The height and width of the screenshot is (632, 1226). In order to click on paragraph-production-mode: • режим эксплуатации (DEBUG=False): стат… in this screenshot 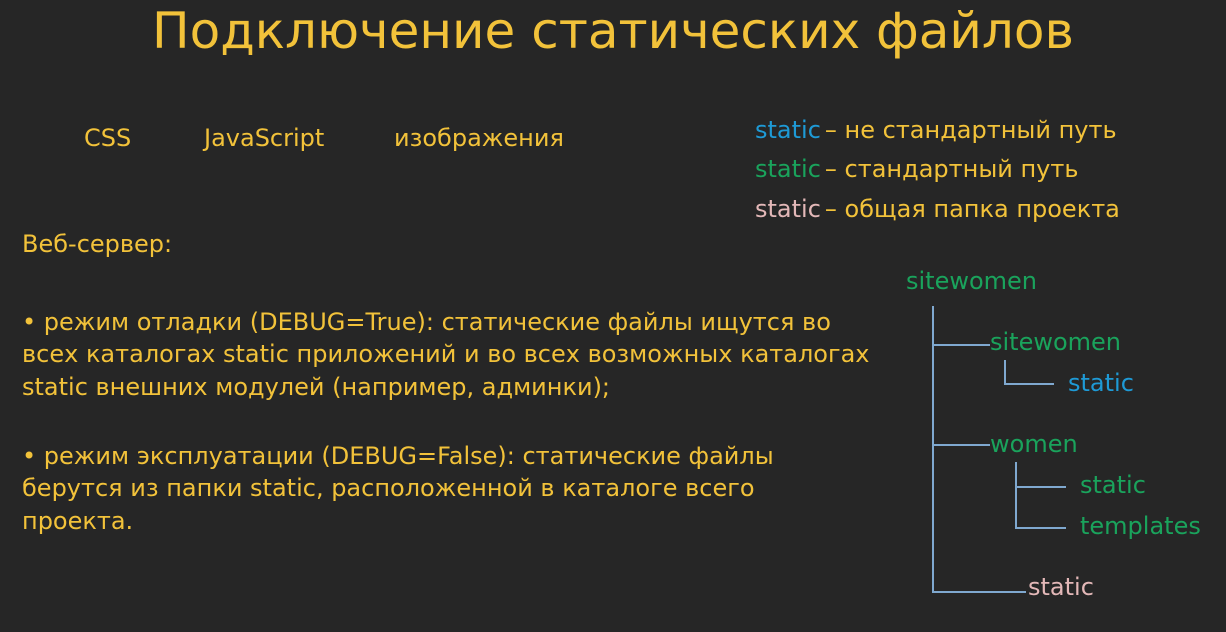, I will do `click(398, 488)`.